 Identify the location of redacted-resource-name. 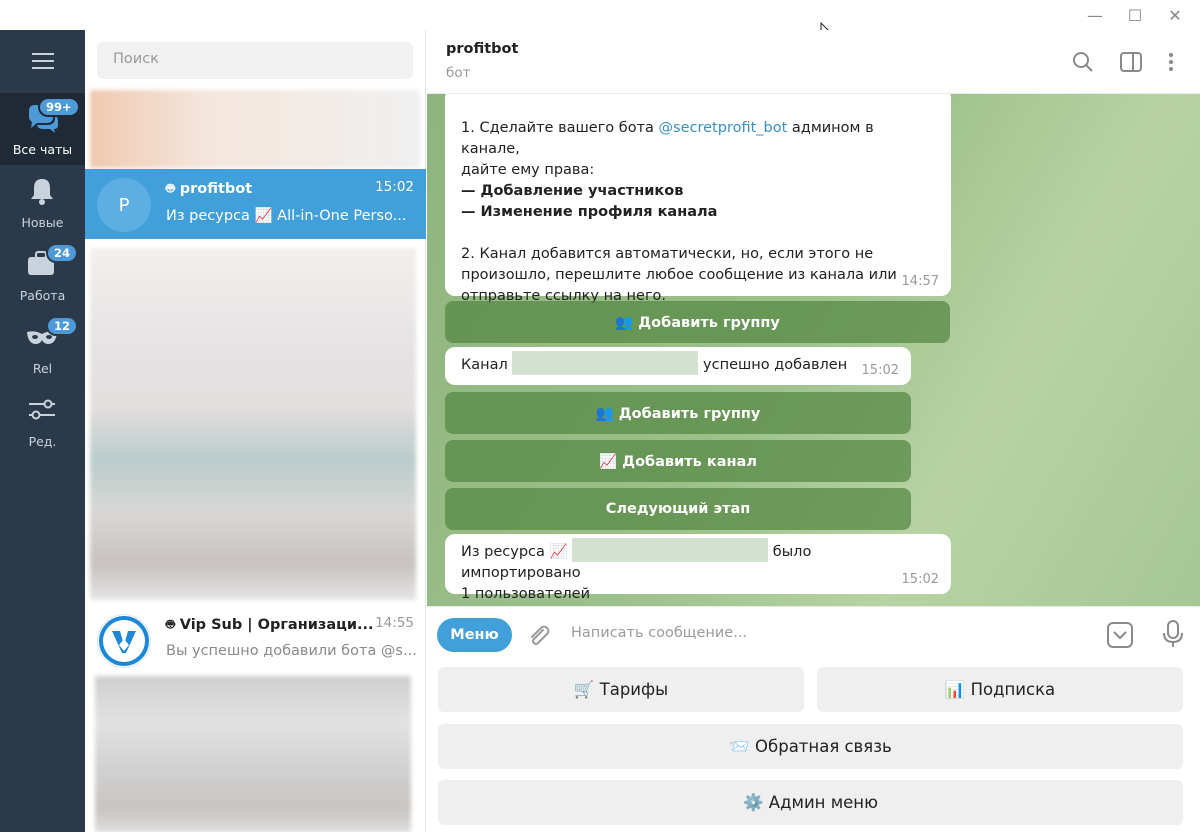
(670, 550).